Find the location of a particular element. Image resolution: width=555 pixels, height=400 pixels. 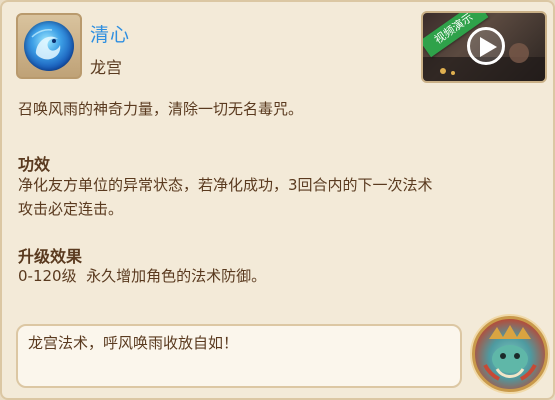

dragon-king-portrait-icon is located at coordinates (510, 354).